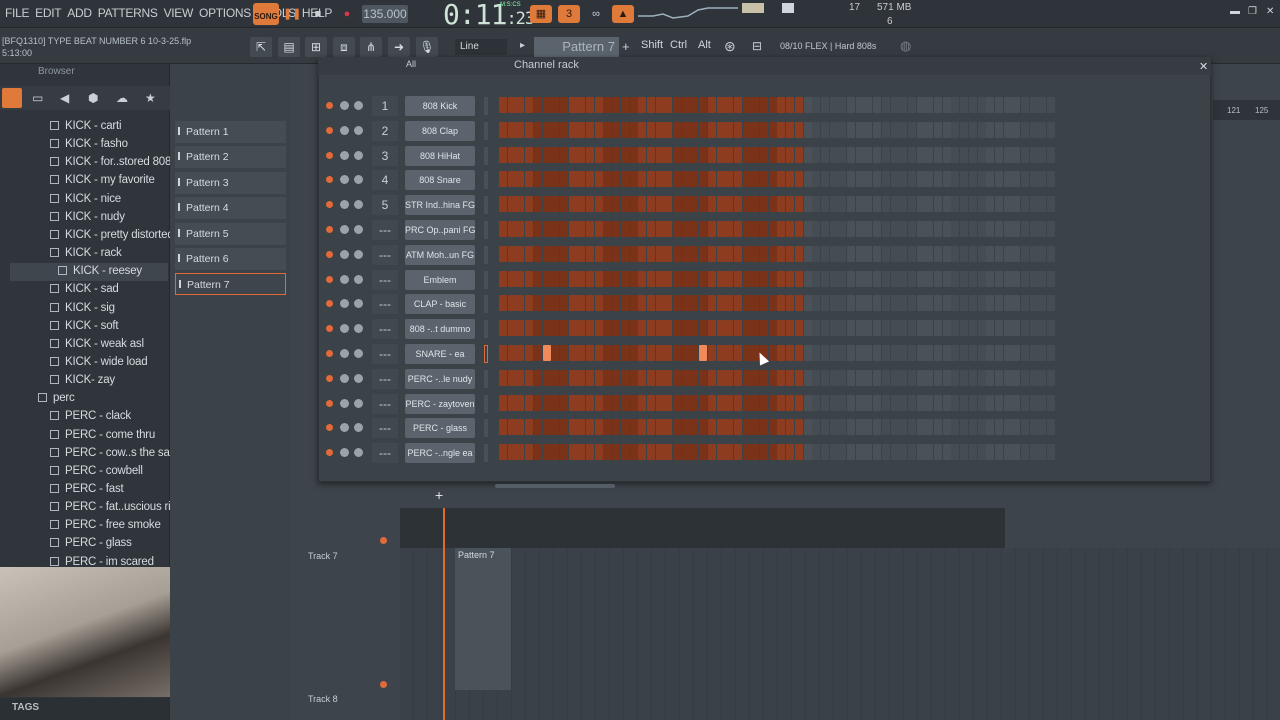 The height and width of the screenshot is (720, 1280). I want to click on channel-pan-knob, so click(344, 180).